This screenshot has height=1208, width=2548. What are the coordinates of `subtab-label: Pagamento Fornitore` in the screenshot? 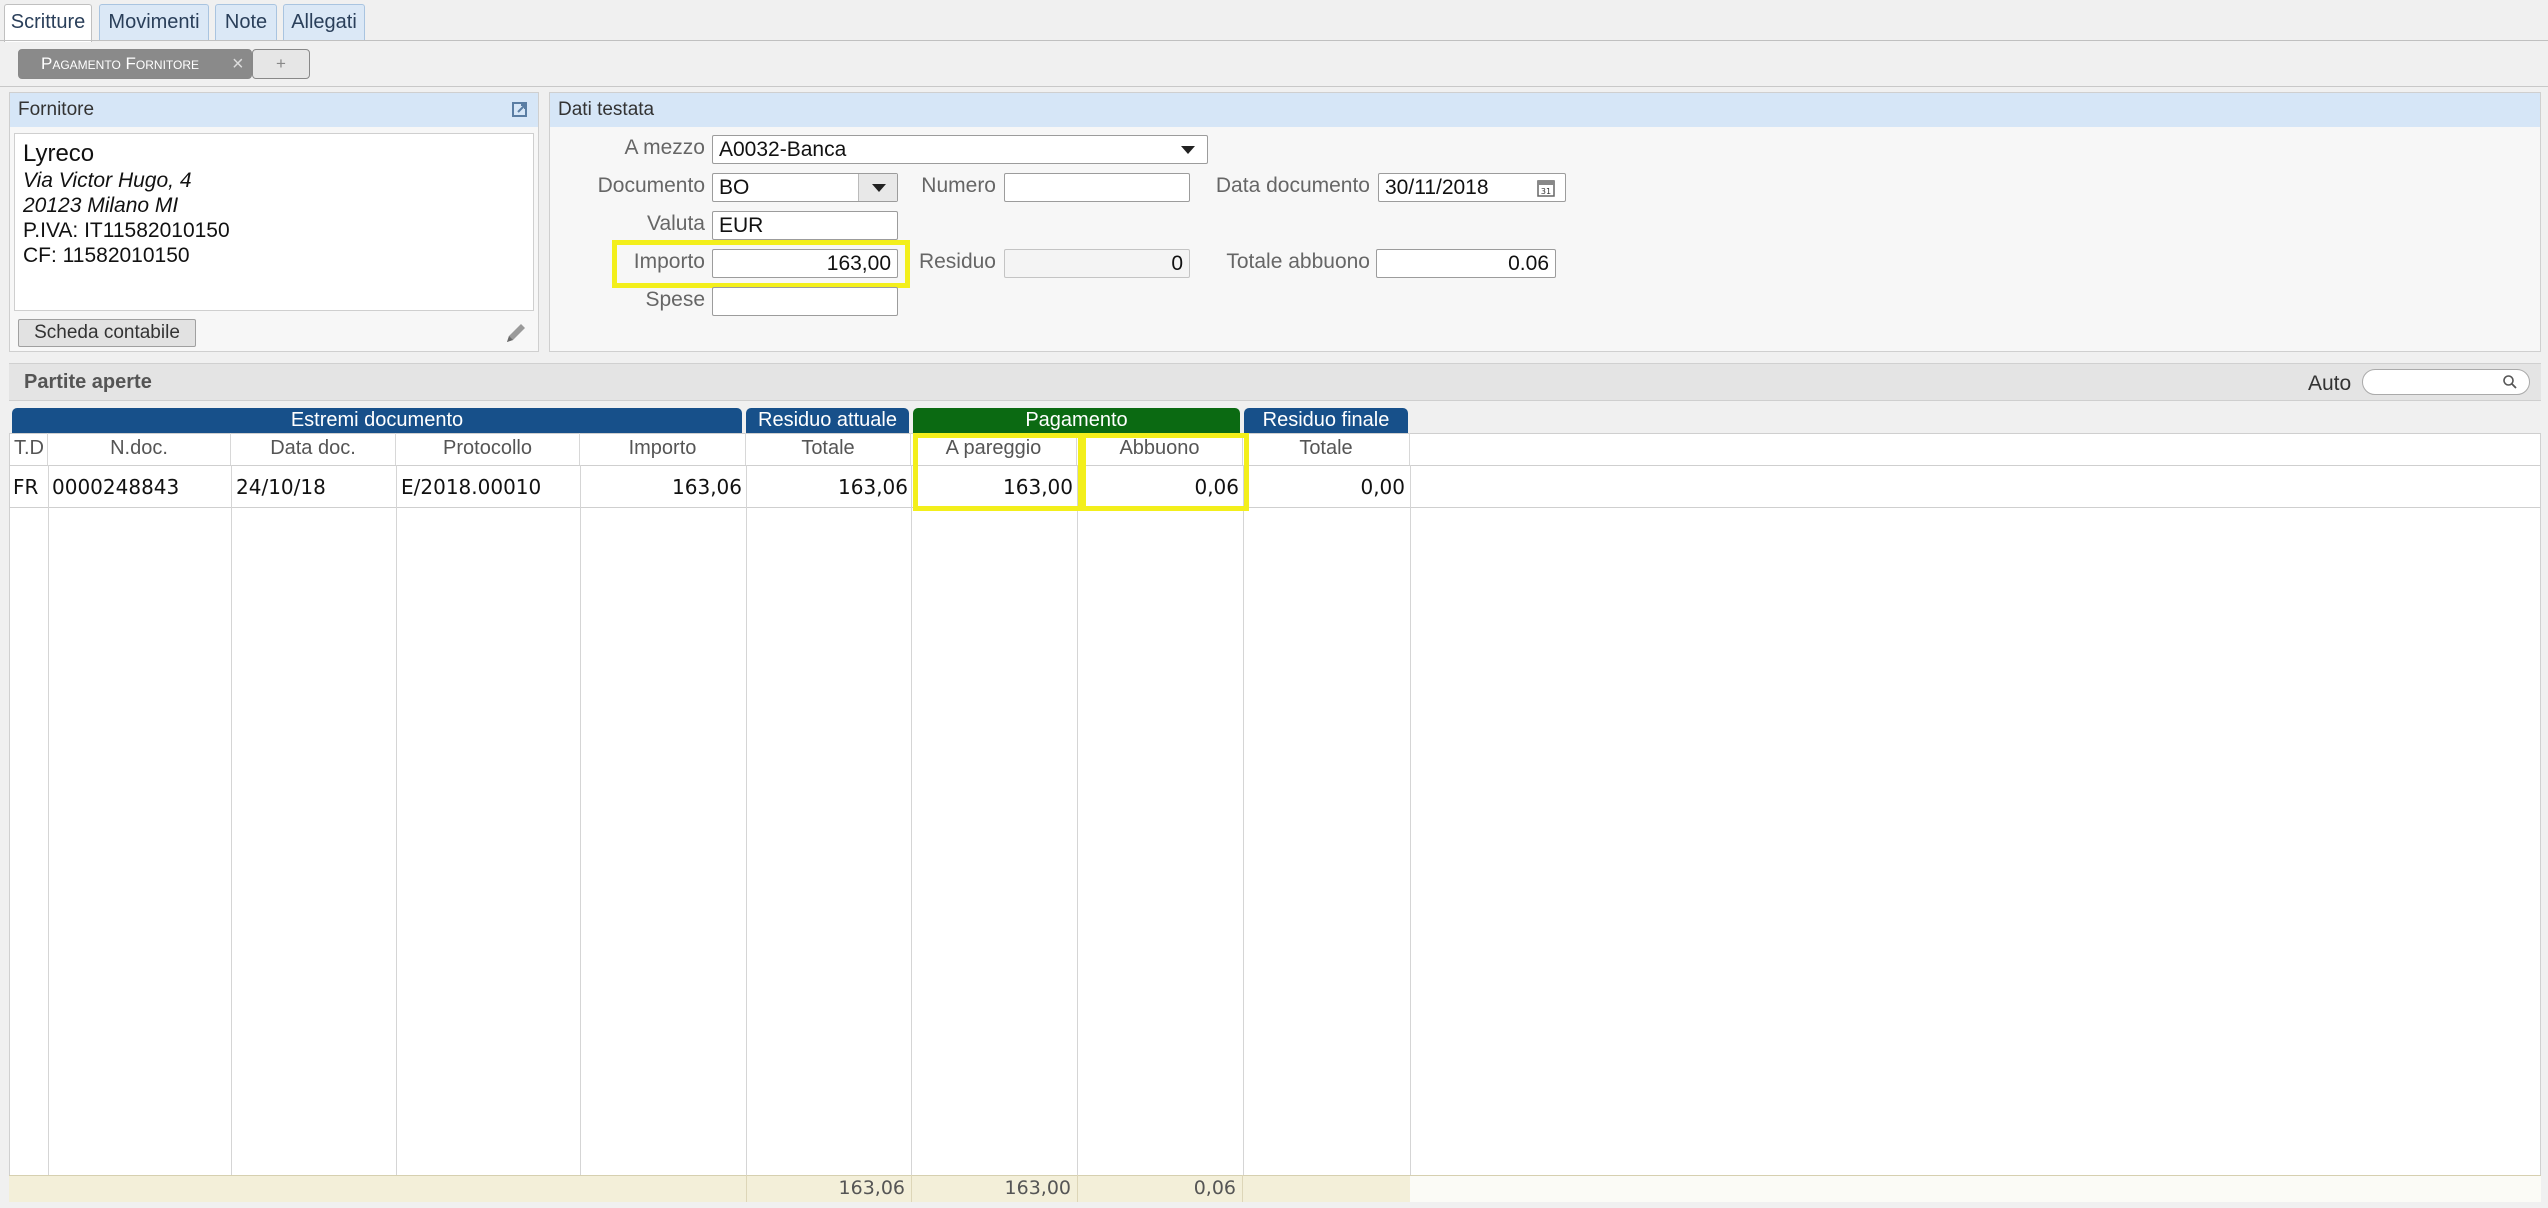 It's located at (120, 63).